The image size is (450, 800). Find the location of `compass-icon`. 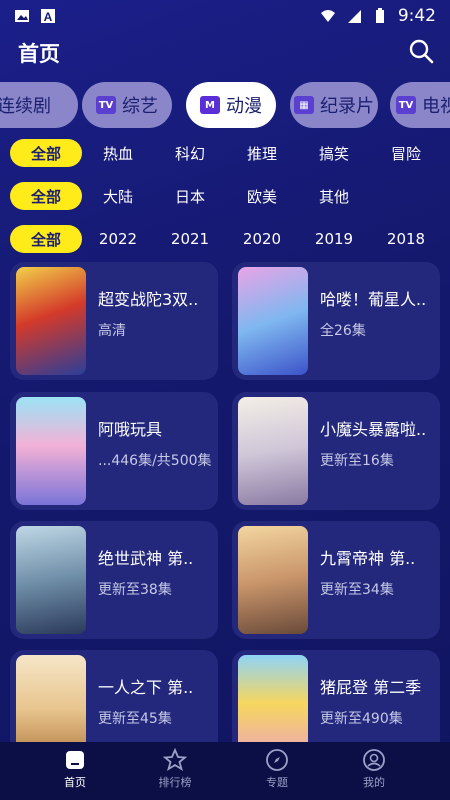

compass-icon is located at coordinates (277, 760).